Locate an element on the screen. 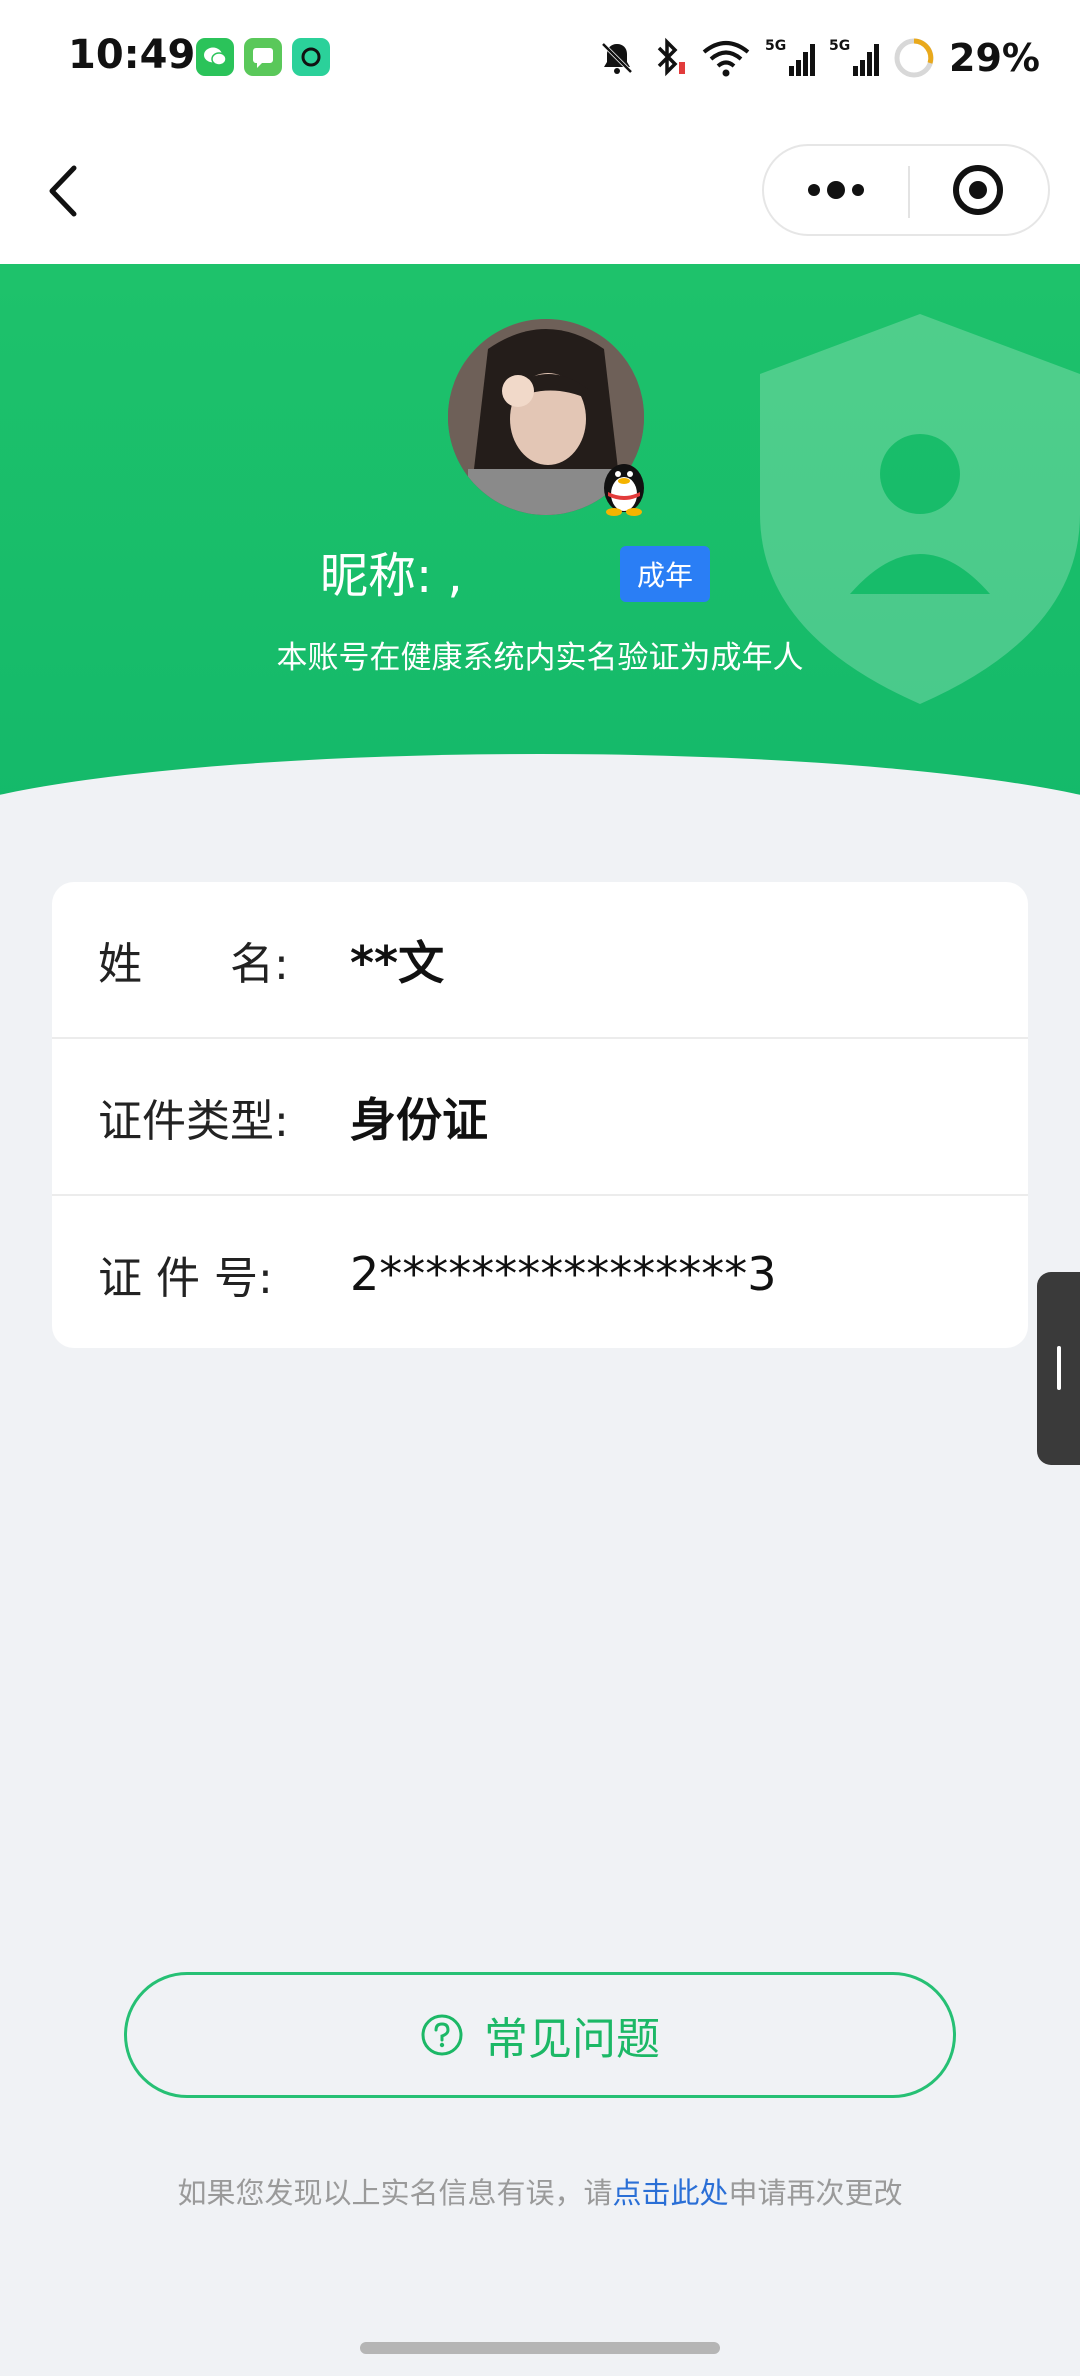 This screenshot has width=1080, height=2376. home-indicator is located at coordinates (540, 2348).